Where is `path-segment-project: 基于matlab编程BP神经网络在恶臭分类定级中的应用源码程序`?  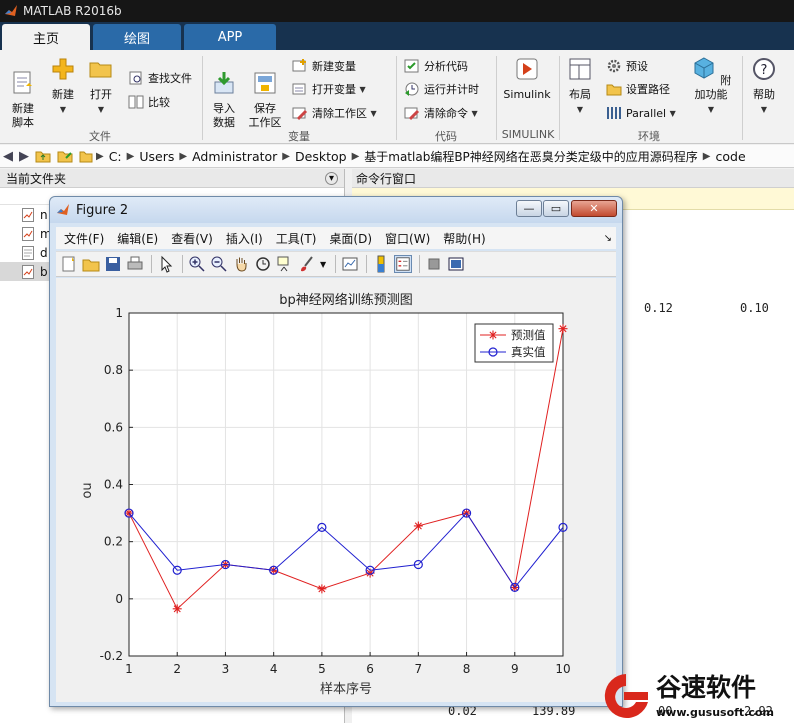 path-segment-project: 基于matlab编程BP神经网络在恶臭分类定级中的应用源码程序 is located at coordinates (531, 156).